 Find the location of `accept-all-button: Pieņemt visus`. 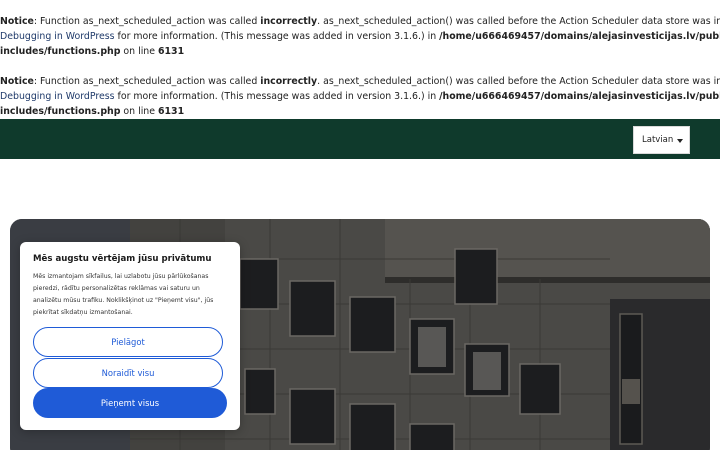

accept-all-button: Pieņemt visus is located at coordinates (130, 403).